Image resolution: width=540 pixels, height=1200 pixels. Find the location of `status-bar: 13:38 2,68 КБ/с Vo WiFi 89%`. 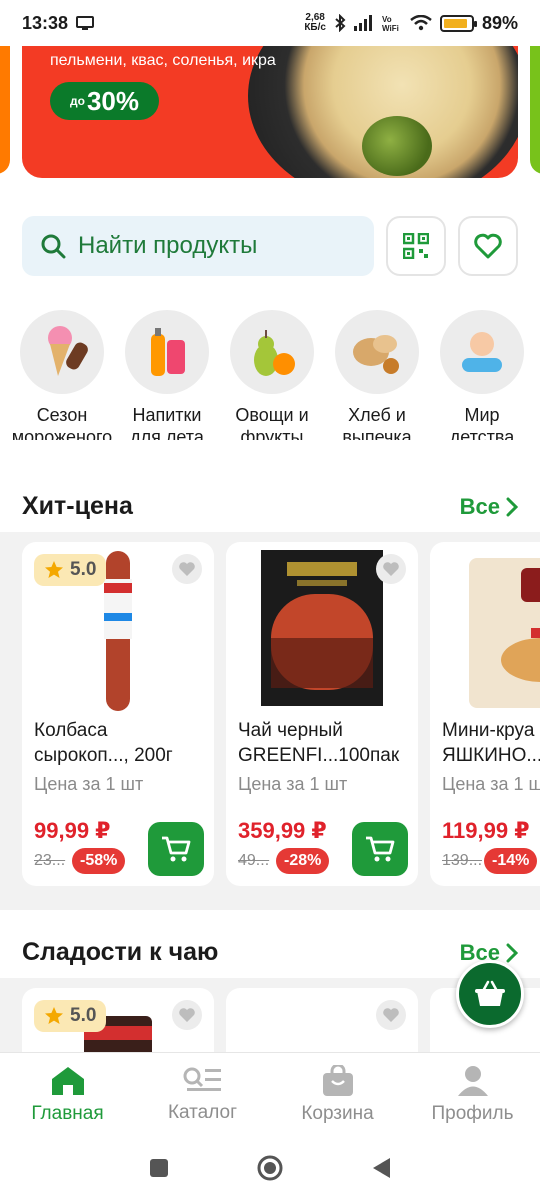

status-bar: 13:38 2,68 КБ/с Vo WiFi 89% is located at coordinates (270, 23).